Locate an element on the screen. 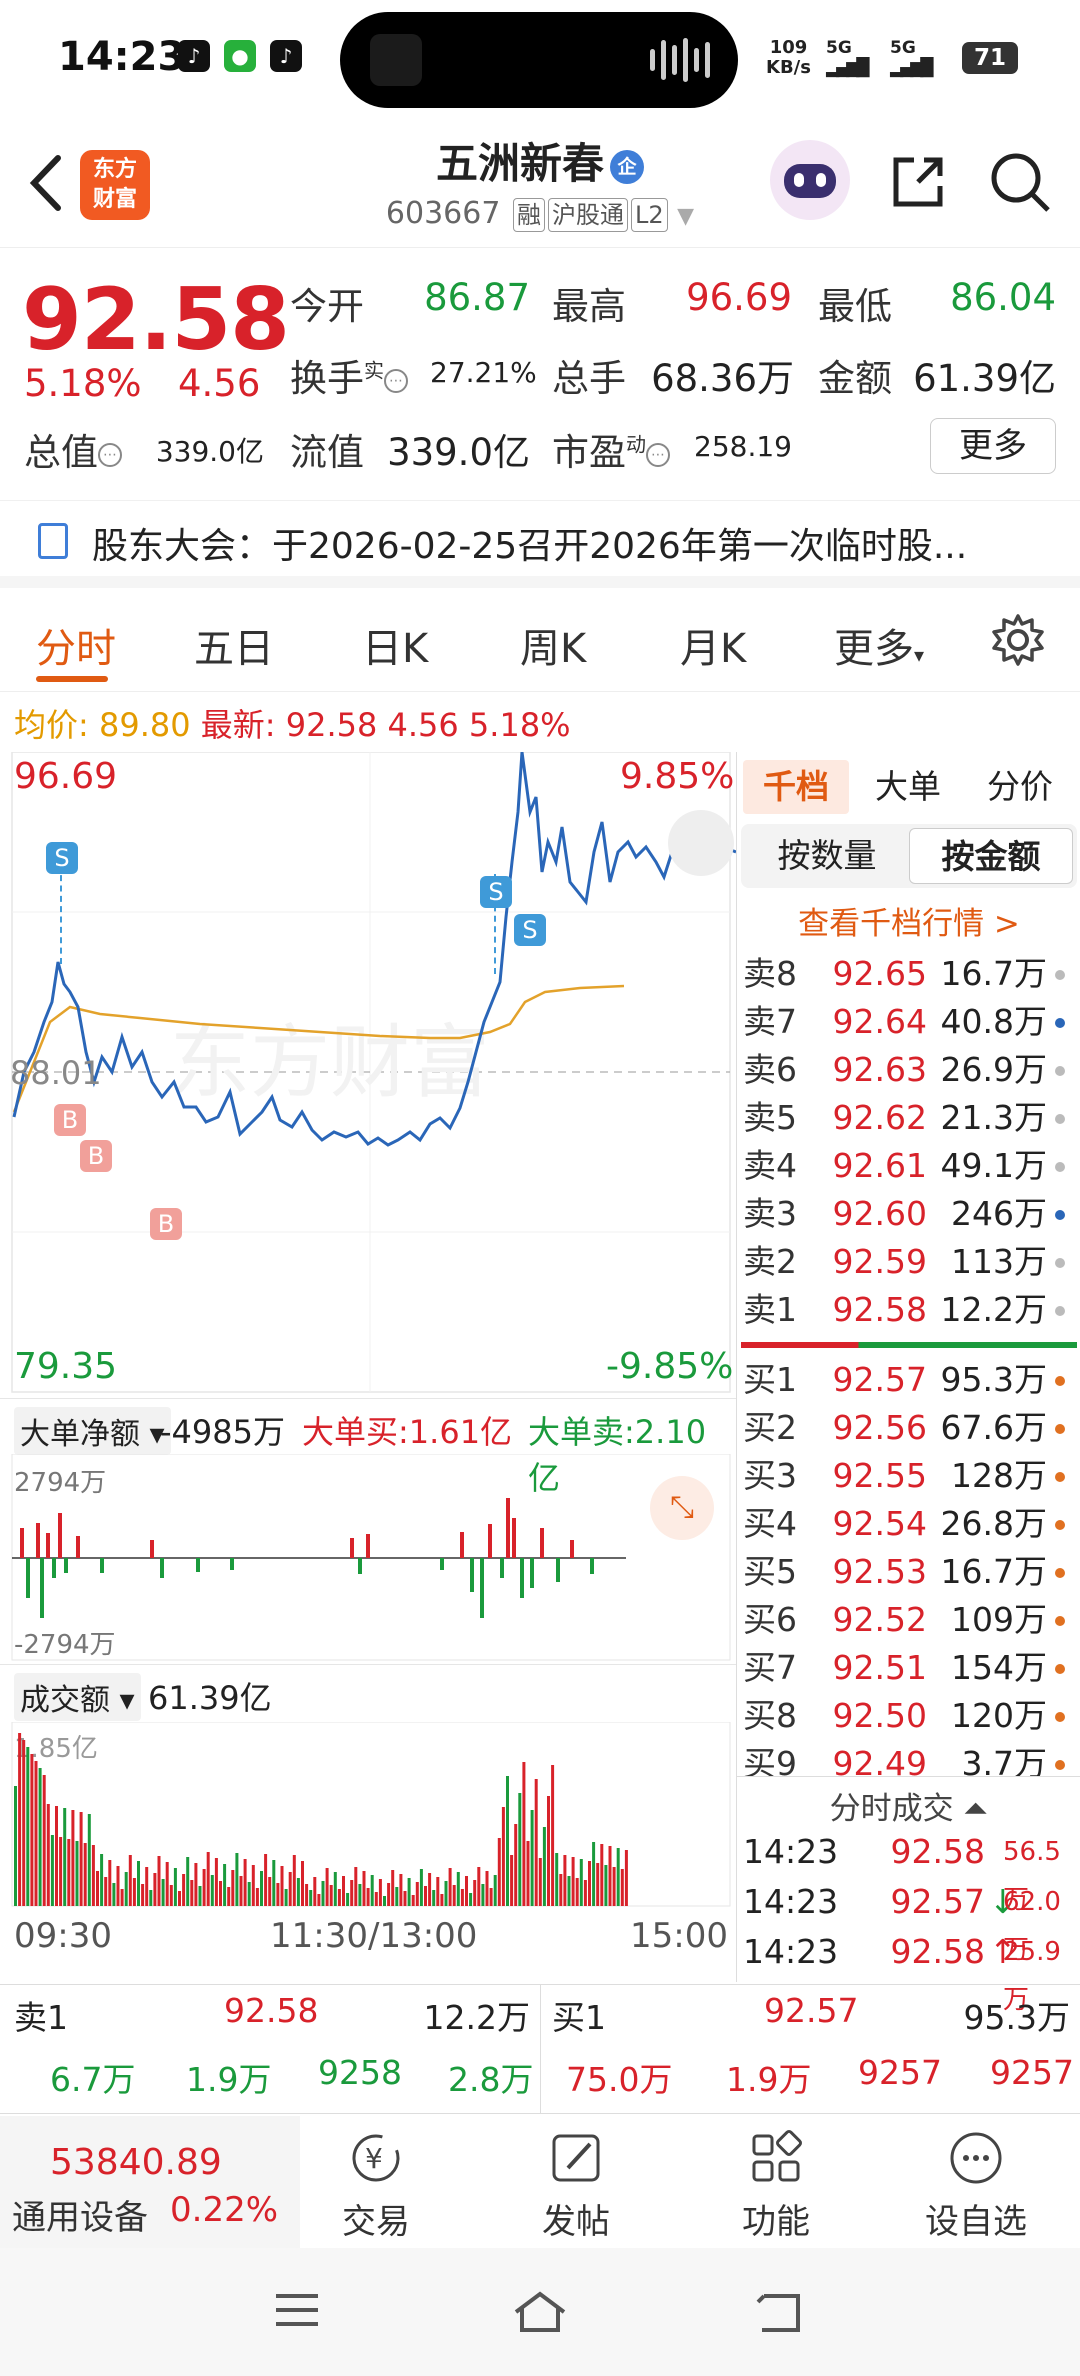  post-button: 发帖 is located at coordinates (576, 2185).